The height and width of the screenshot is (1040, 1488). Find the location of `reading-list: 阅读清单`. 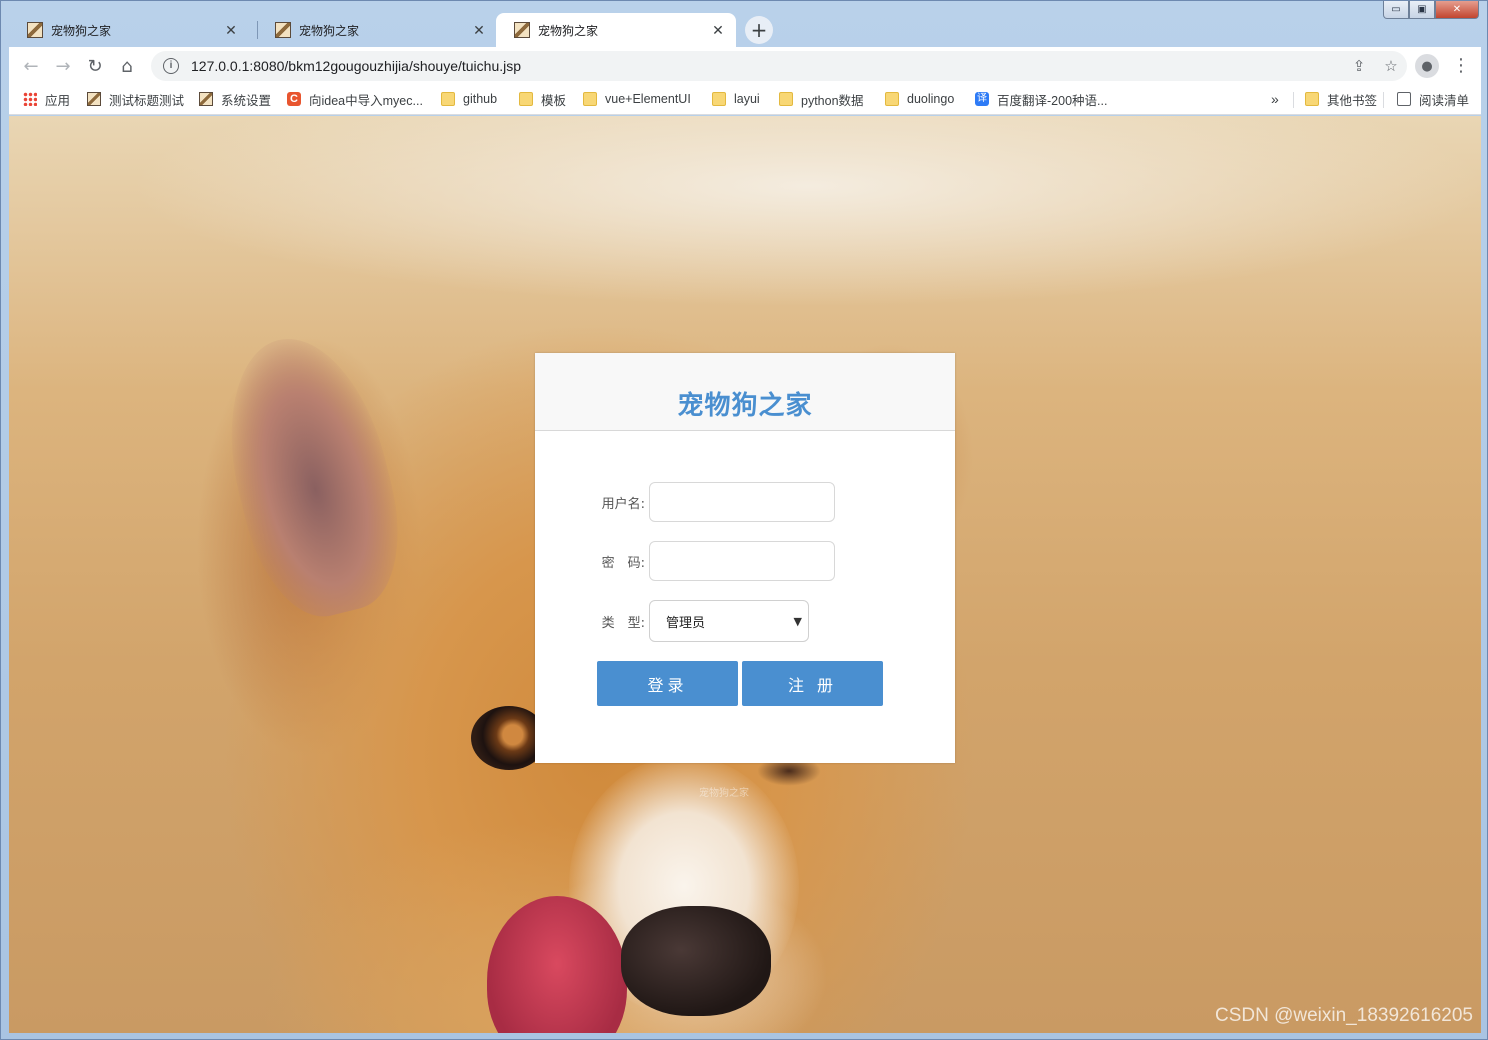

reading-list: 阅读清单 is located at coordinates (1433, 99).